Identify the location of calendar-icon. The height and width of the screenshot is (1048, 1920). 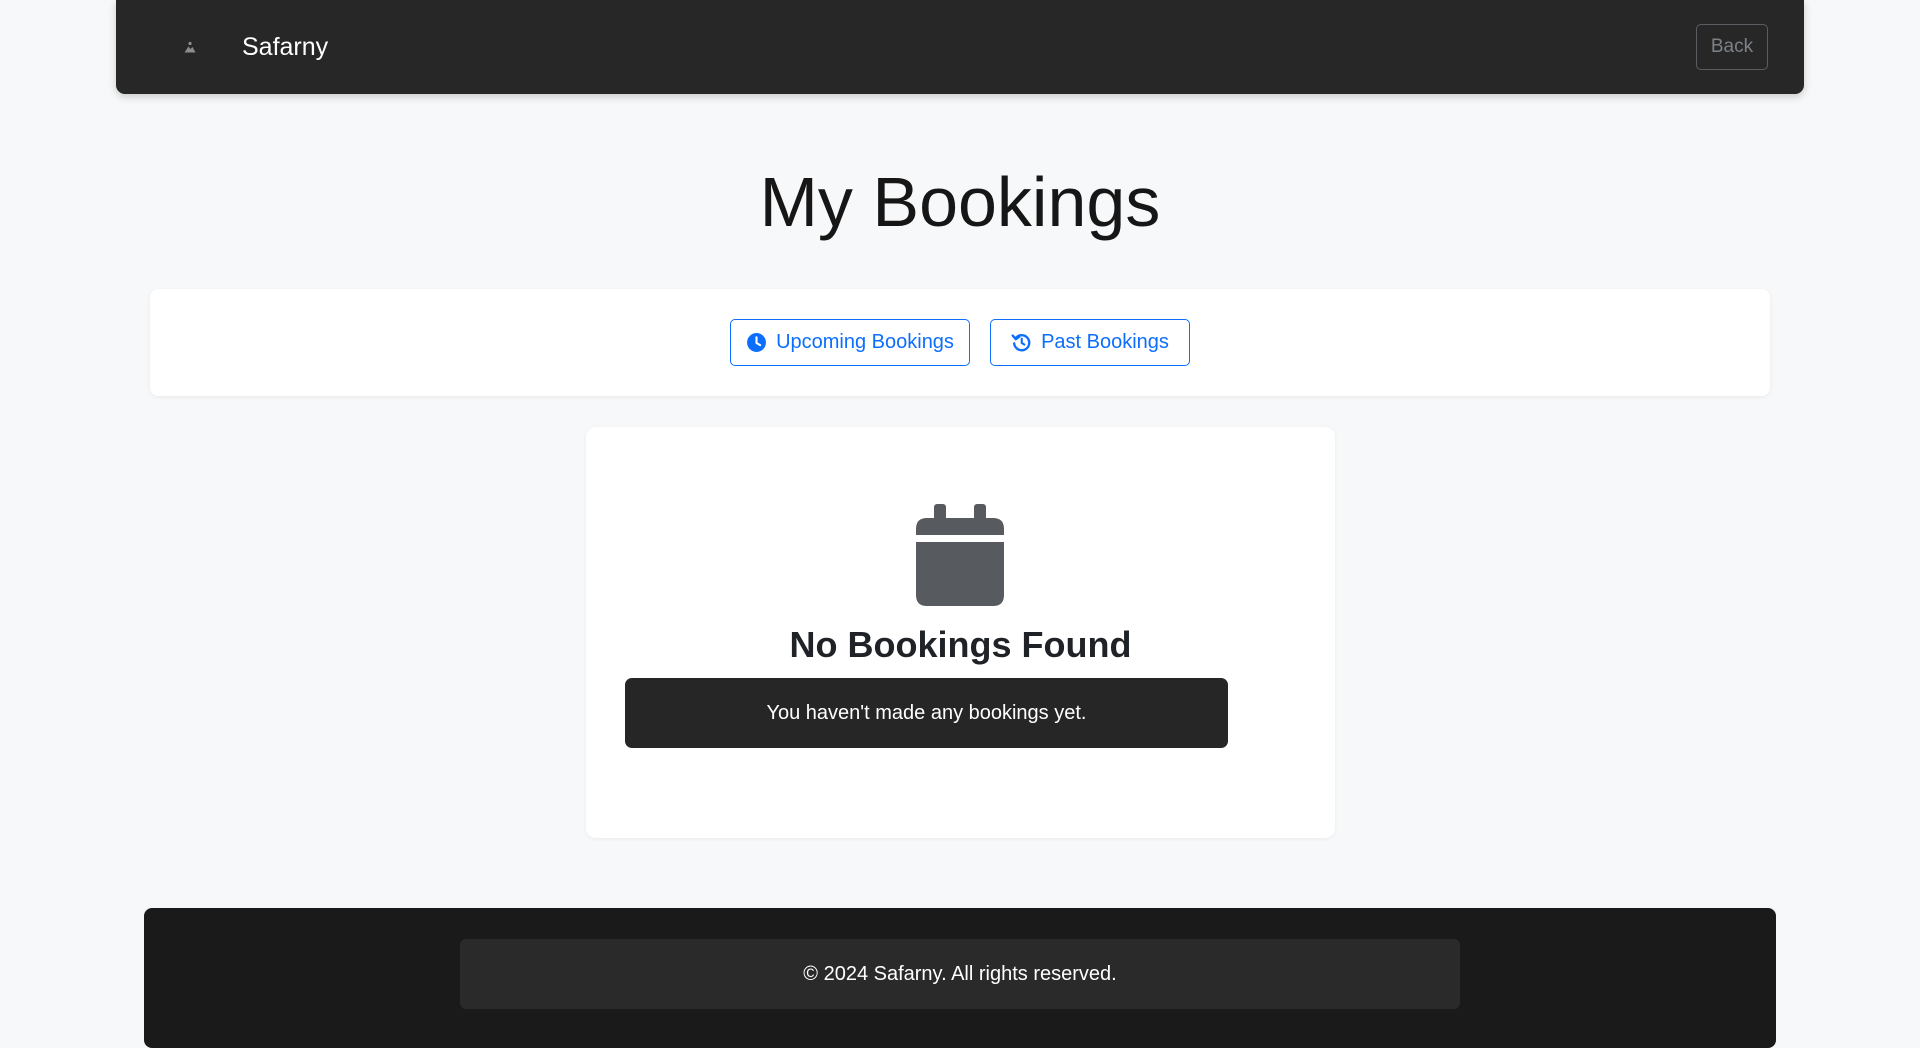
(960, 555).